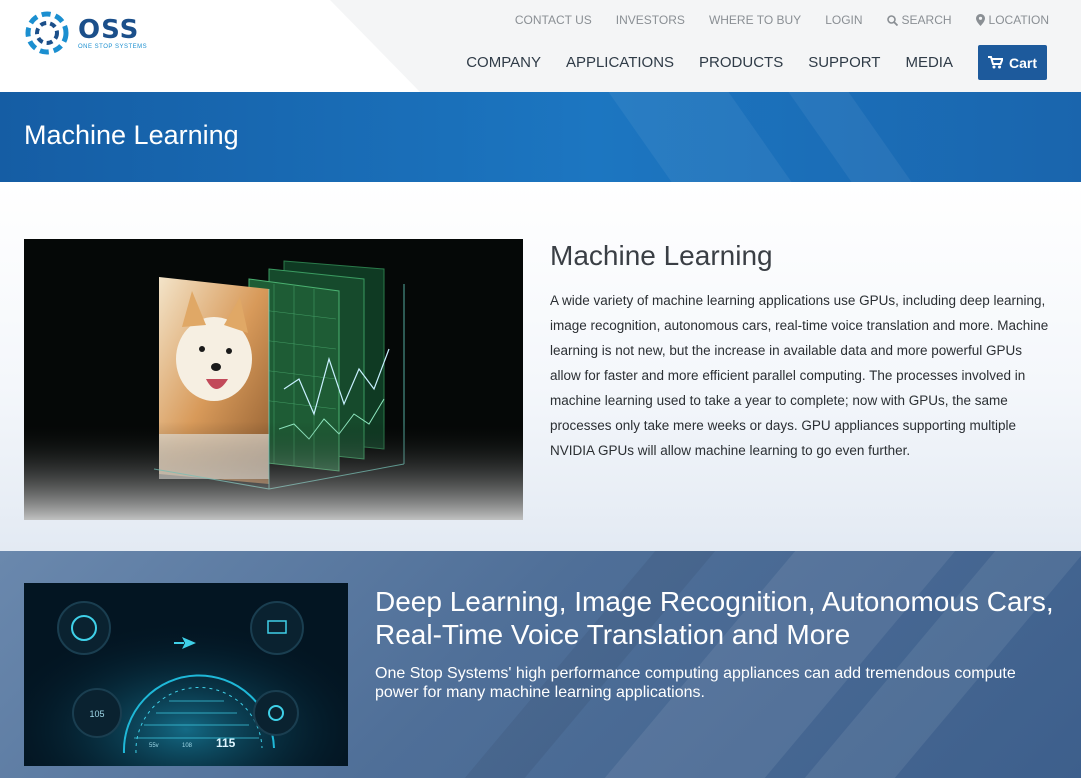 The width and height of the screenshot is (1081, 778). I want to click on car-dashboard-image: 105 55v 108 115, so click(186, 674).